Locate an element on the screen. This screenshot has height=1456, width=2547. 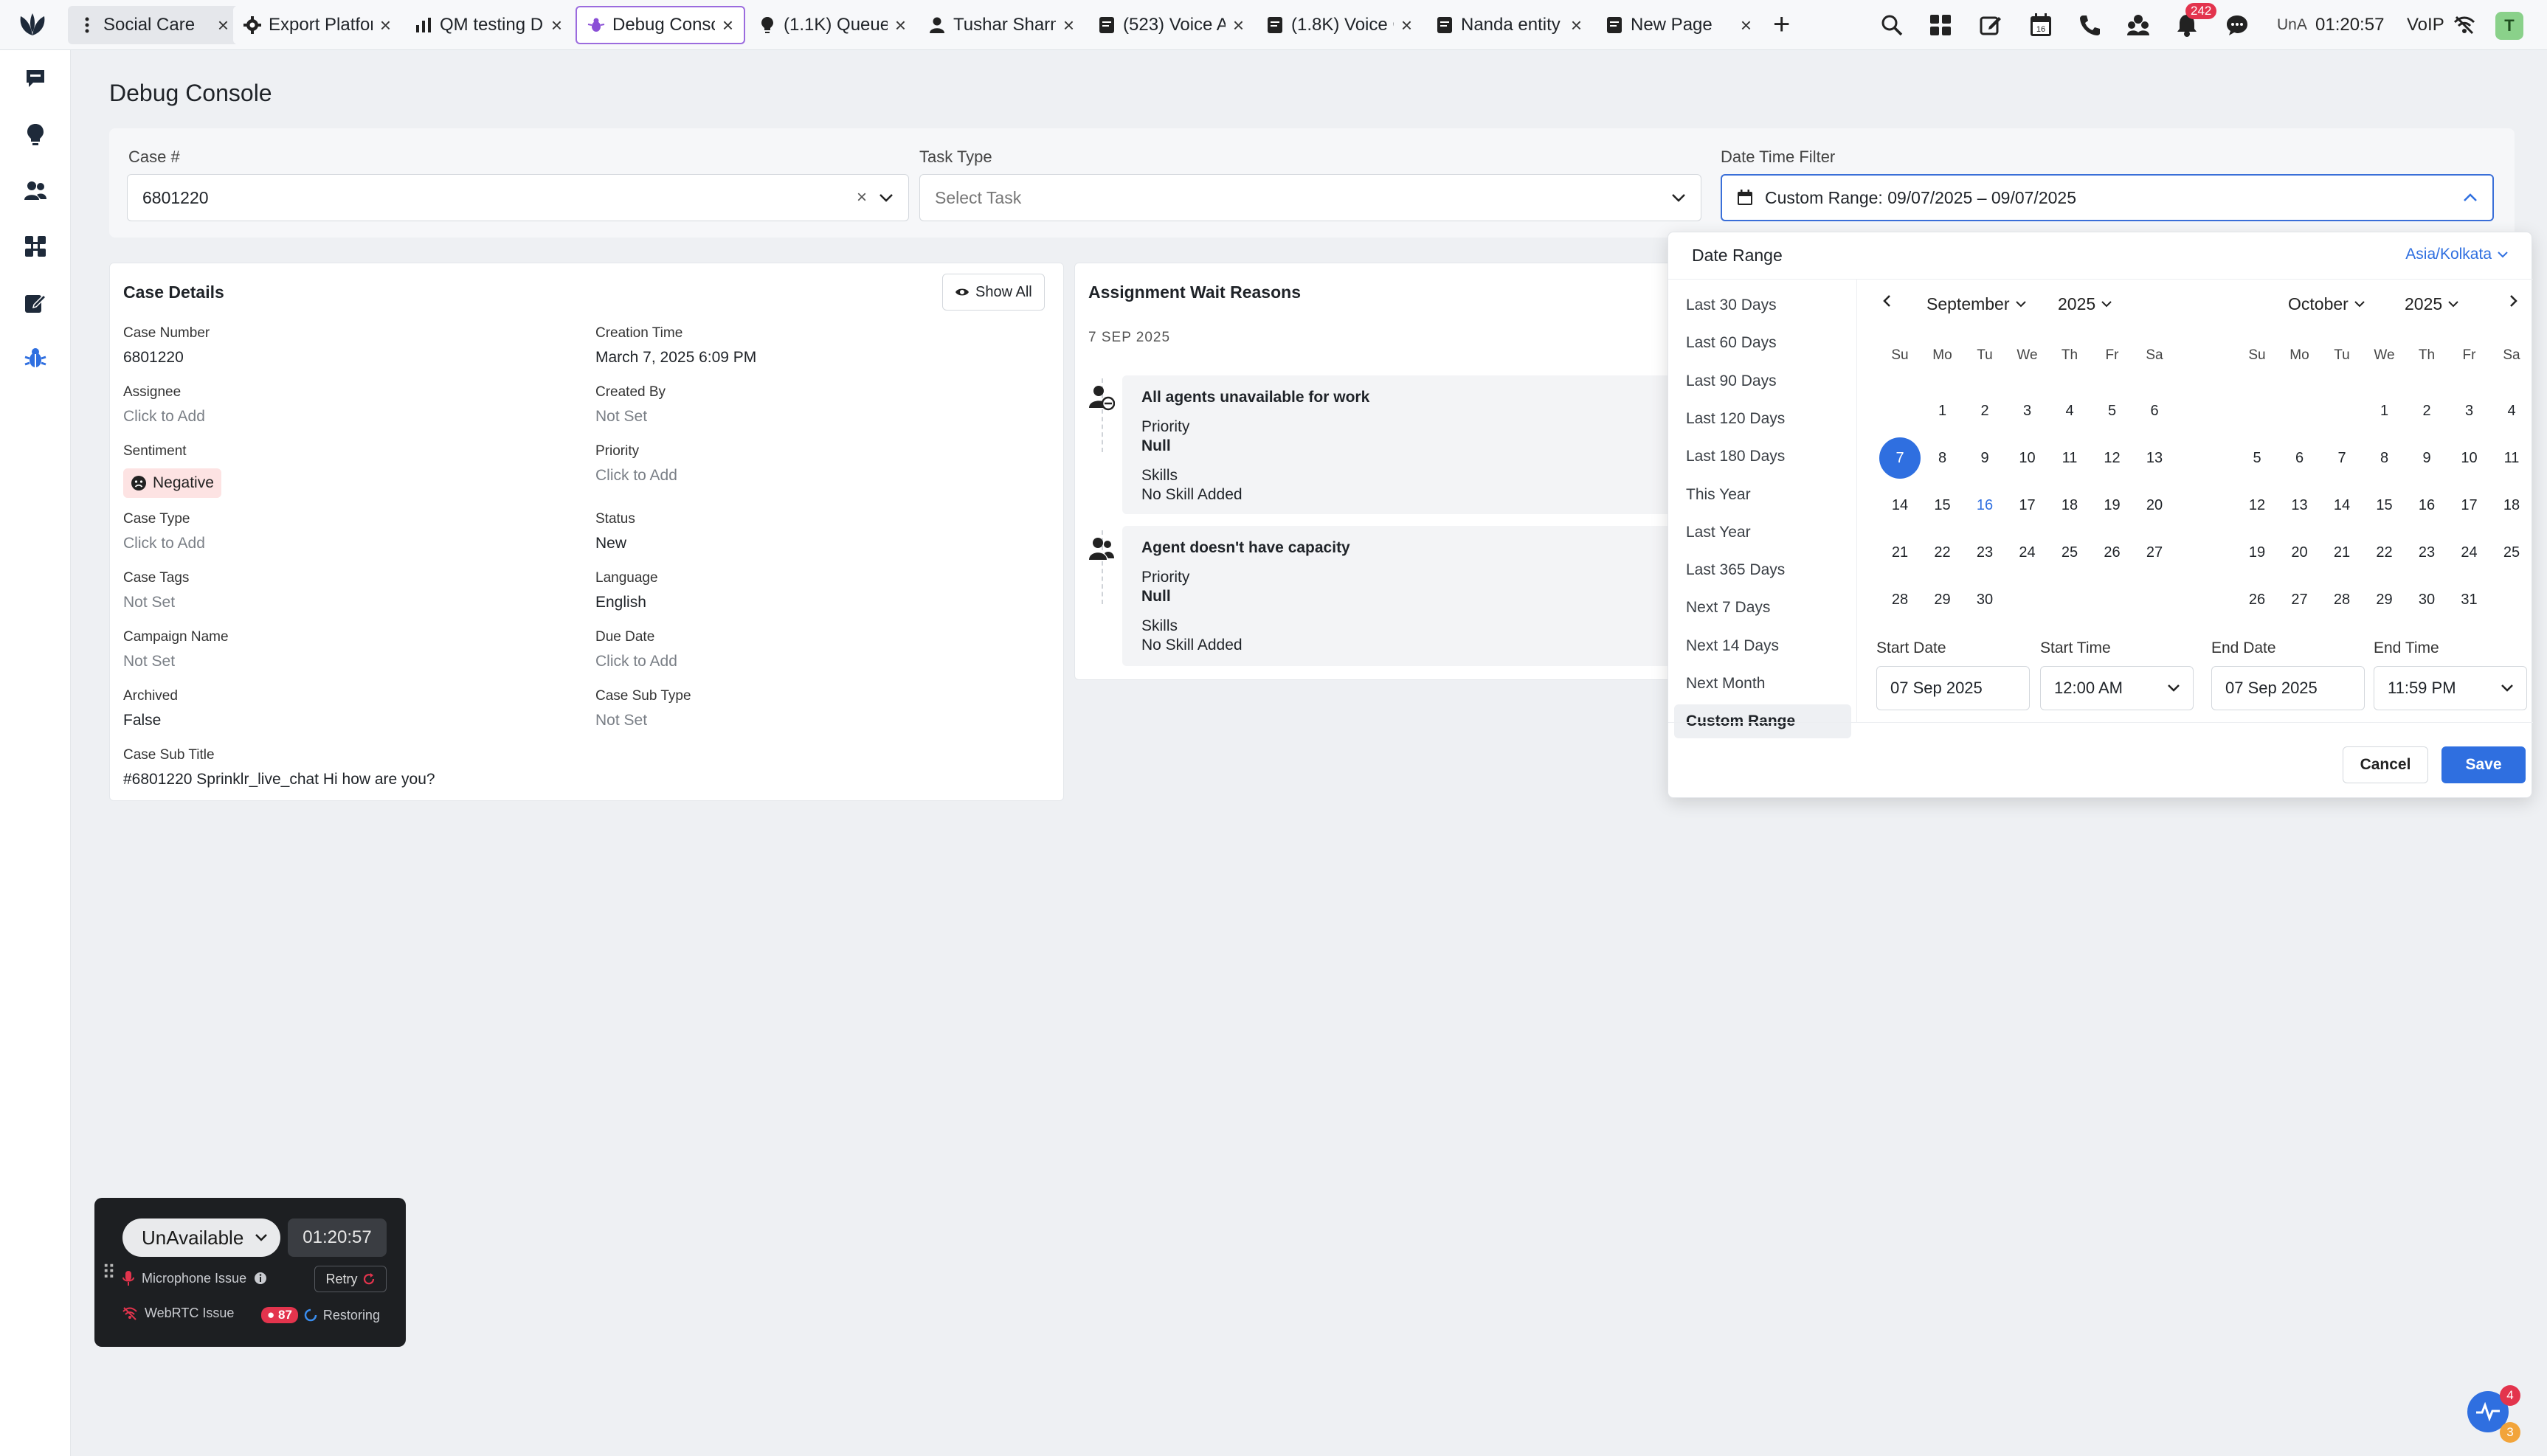
tab-7: (523) Voice Ag × is located at coordinates (1171, 25).